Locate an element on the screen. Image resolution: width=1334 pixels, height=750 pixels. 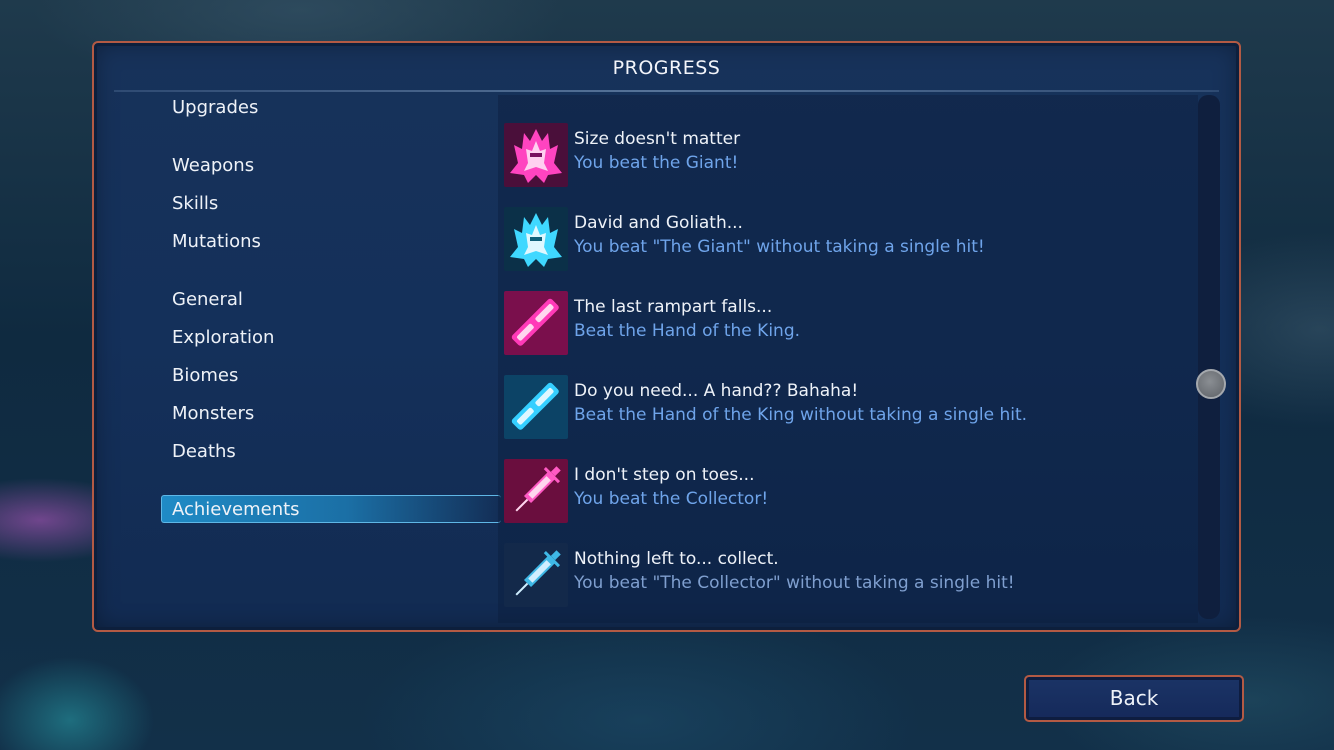
nav-item-biomes: Biomes is located at coordinates (205, 375).